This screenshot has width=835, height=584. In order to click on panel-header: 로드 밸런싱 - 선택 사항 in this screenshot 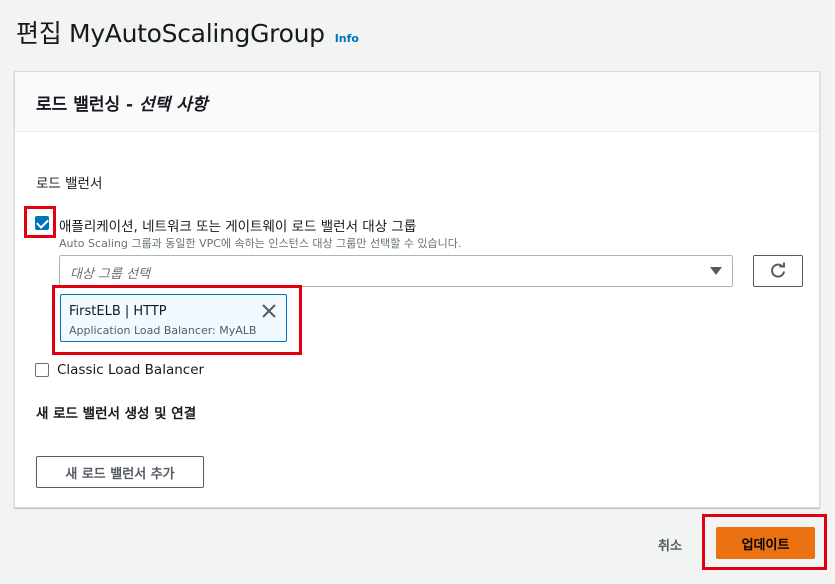, I will do `click(417, 102)`.